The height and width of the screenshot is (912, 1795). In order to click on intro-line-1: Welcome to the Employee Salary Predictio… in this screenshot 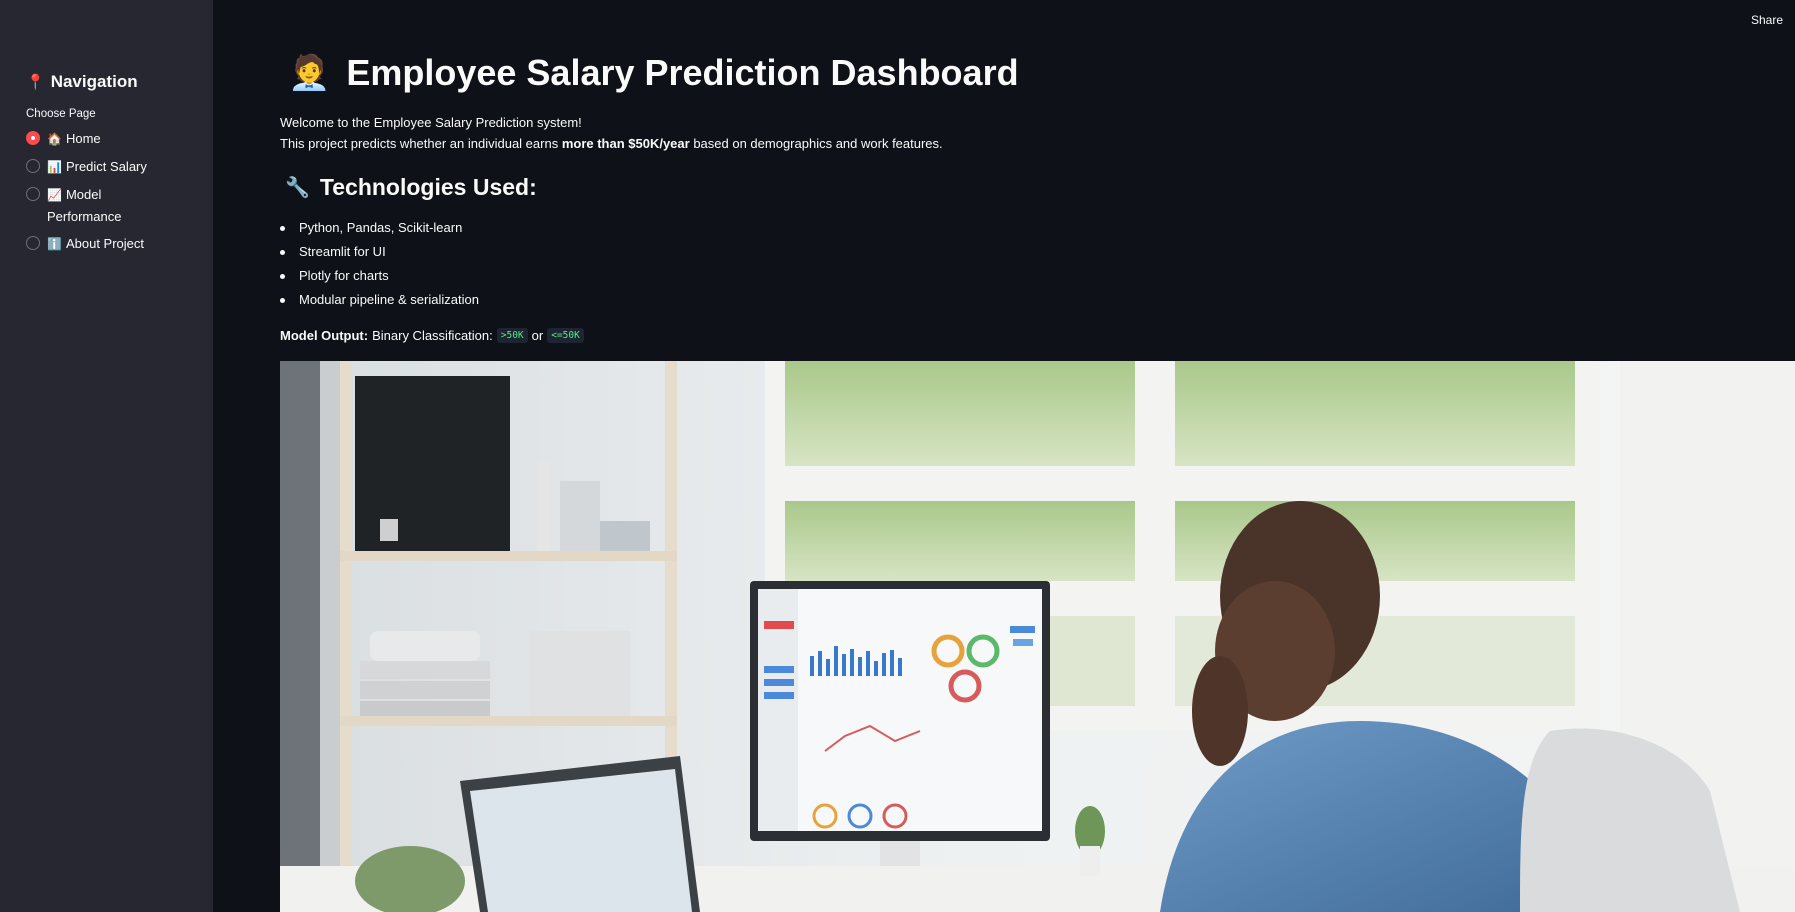, I will do `click(431, 122)`.